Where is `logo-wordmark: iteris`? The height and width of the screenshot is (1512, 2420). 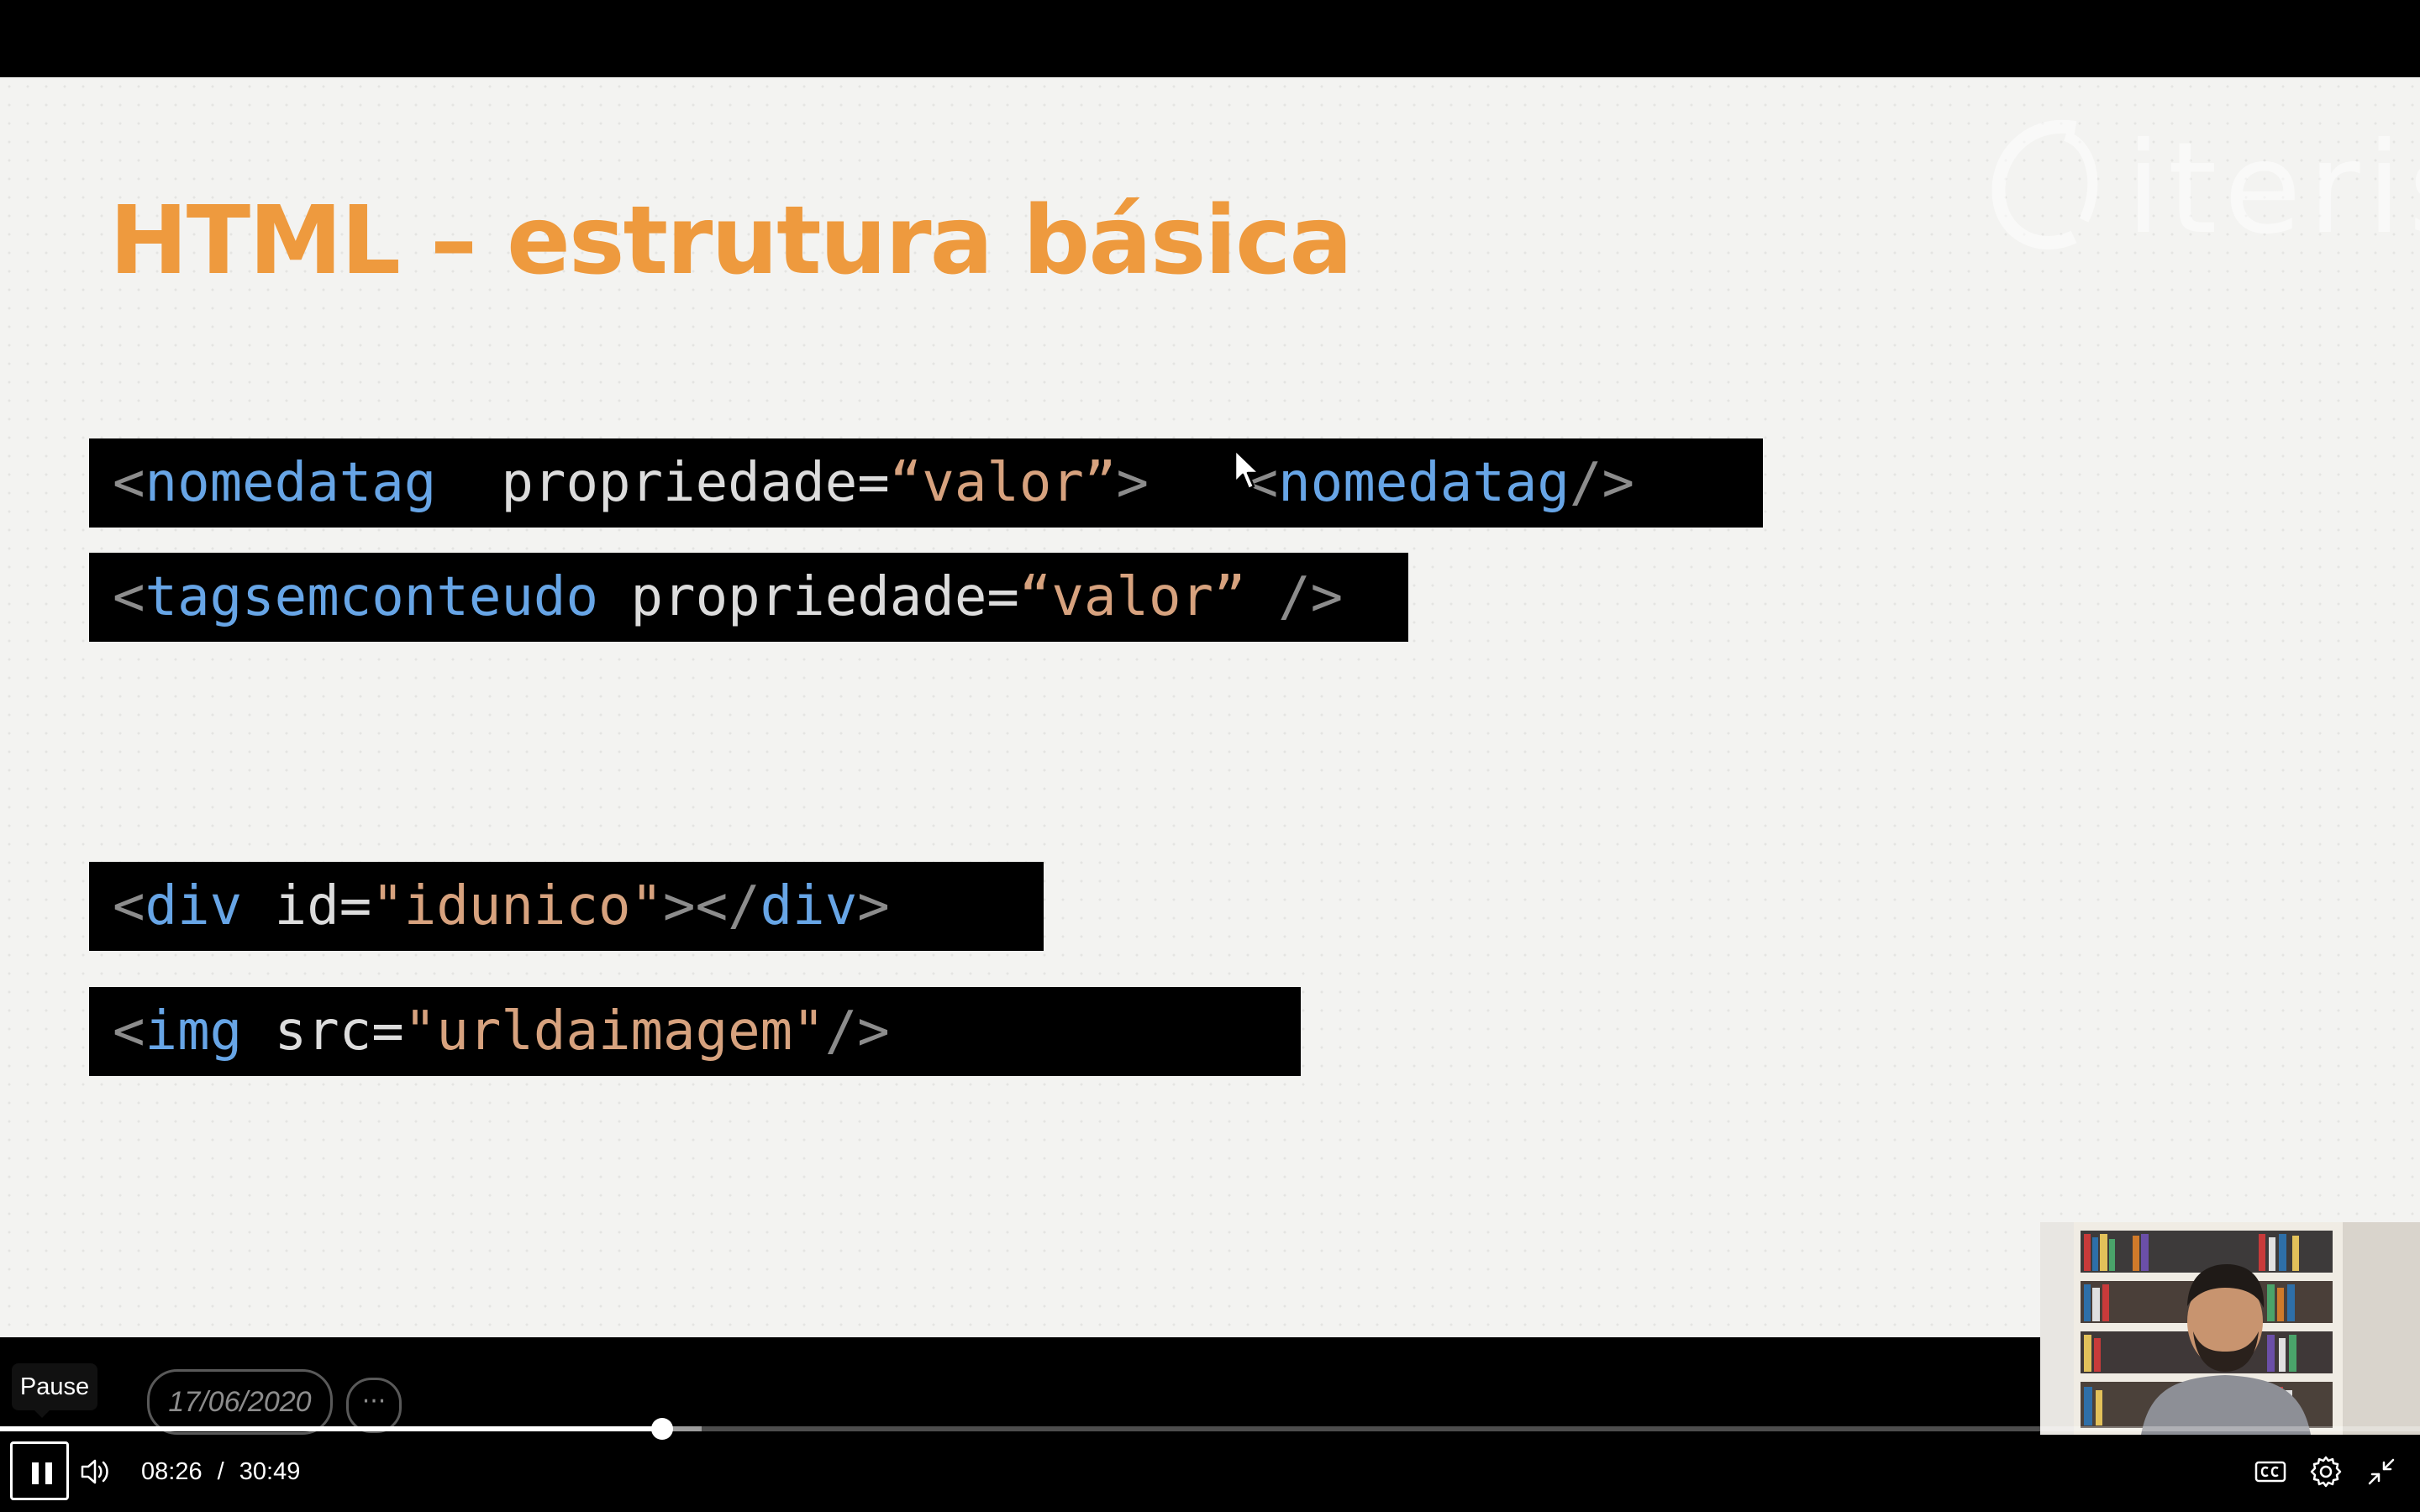 logo-wordmark: iteris is located at coordinates (2273, 189).